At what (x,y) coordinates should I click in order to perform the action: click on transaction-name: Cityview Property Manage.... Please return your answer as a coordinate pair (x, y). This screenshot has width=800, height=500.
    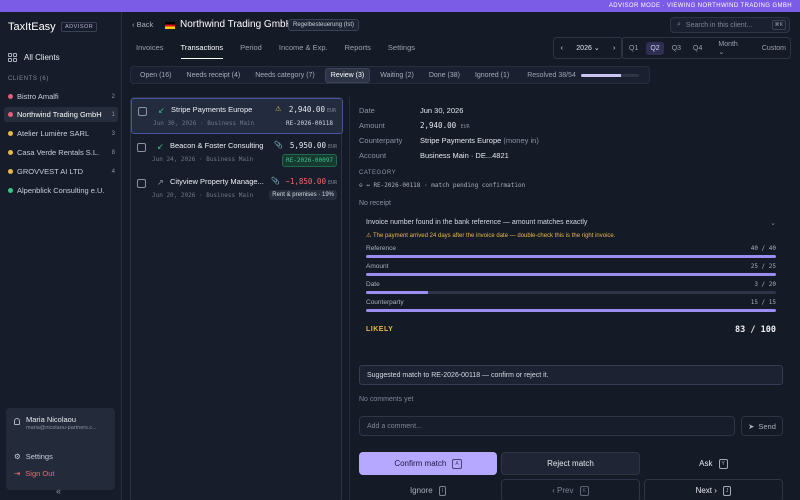
    Looking at the image, I should click on (217, 181).